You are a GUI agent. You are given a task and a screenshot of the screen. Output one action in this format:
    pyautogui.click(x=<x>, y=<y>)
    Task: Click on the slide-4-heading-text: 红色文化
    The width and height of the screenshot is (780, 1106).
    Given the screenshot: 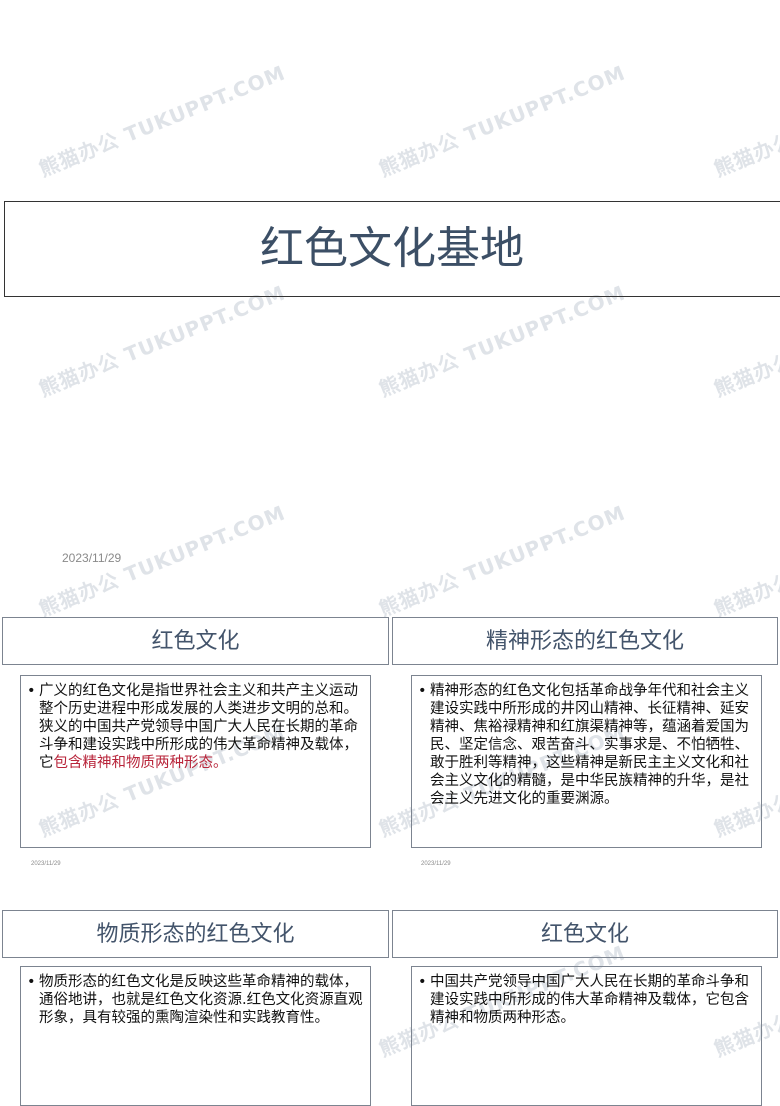 What is the action you would take?
    pyautogui.click(x=584, y=934)
    